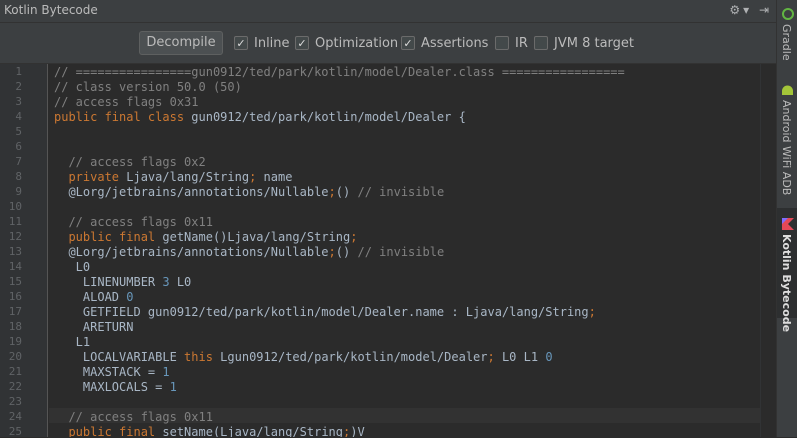 The image size is (797, 438). I want to click on code-token: Ljava/lang/String, so click(188, 177).